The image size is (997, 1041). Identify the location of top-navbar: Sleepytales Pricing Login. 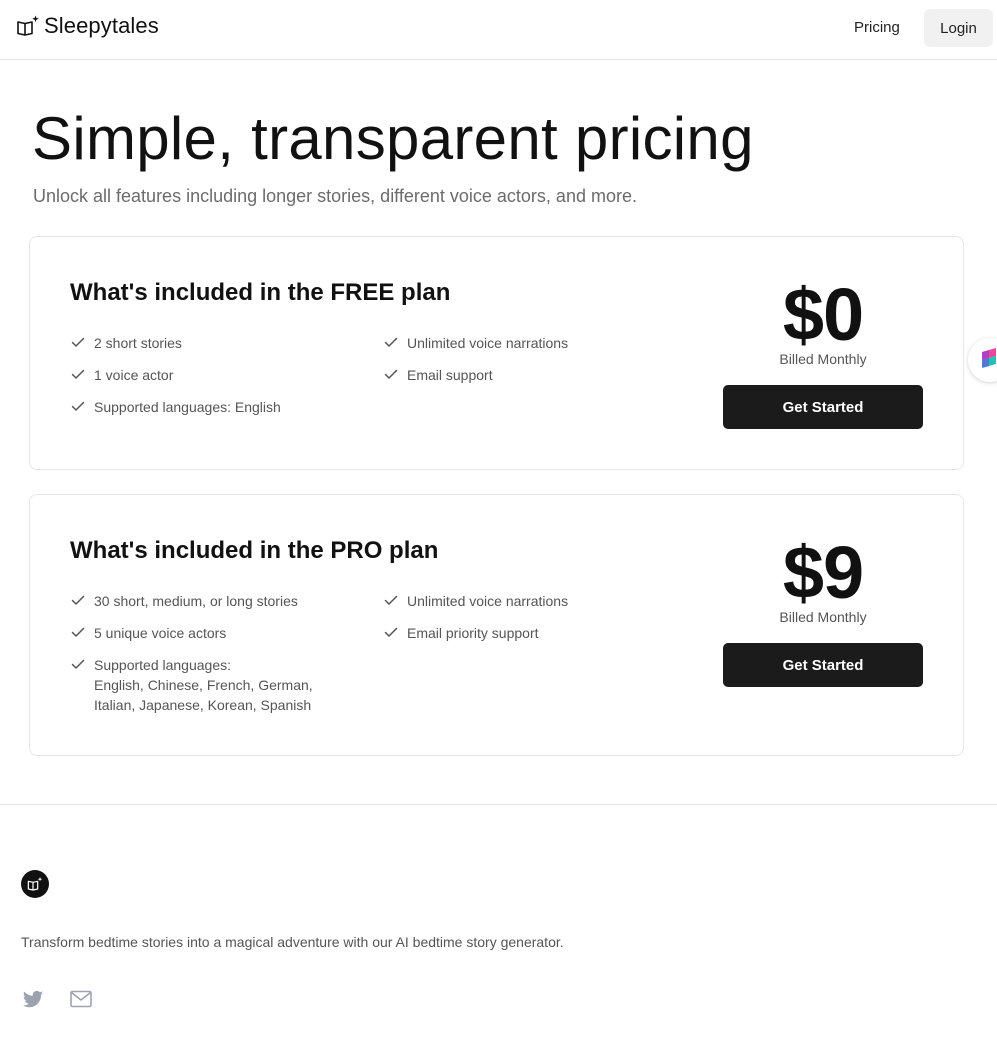
(498, 30).